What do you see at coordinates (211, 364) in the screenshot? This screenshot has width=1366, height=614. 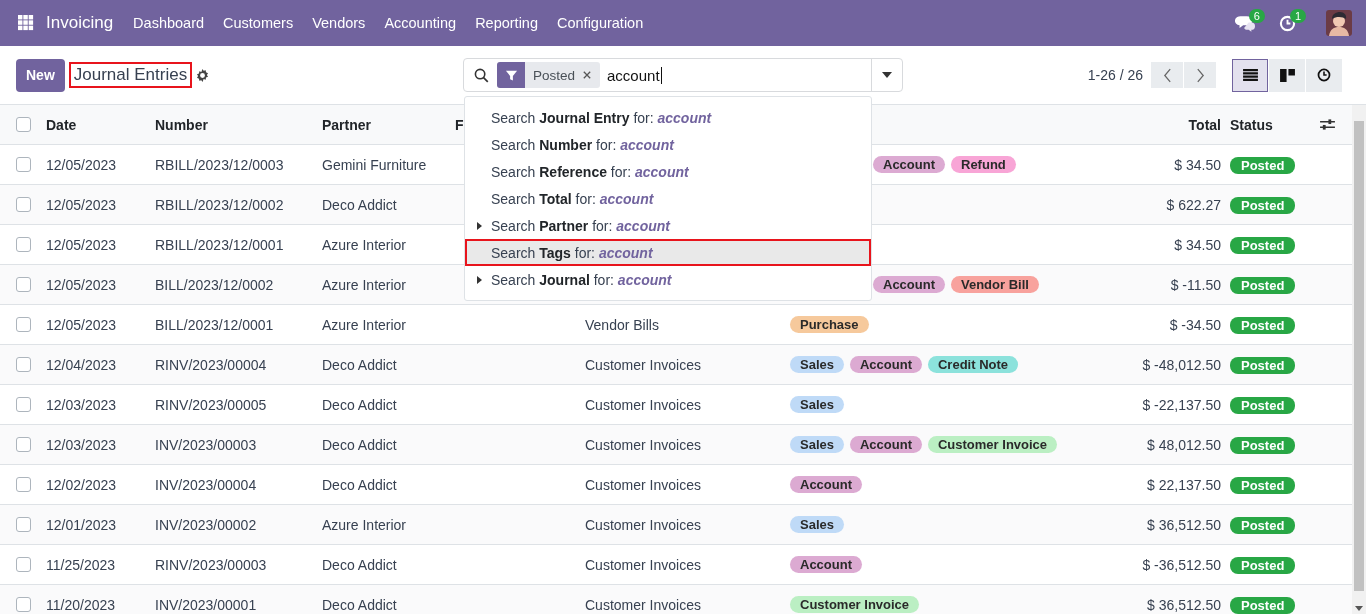 I see `table-cell-text: RINV/2023/00004` at bounding box center [211, 364].